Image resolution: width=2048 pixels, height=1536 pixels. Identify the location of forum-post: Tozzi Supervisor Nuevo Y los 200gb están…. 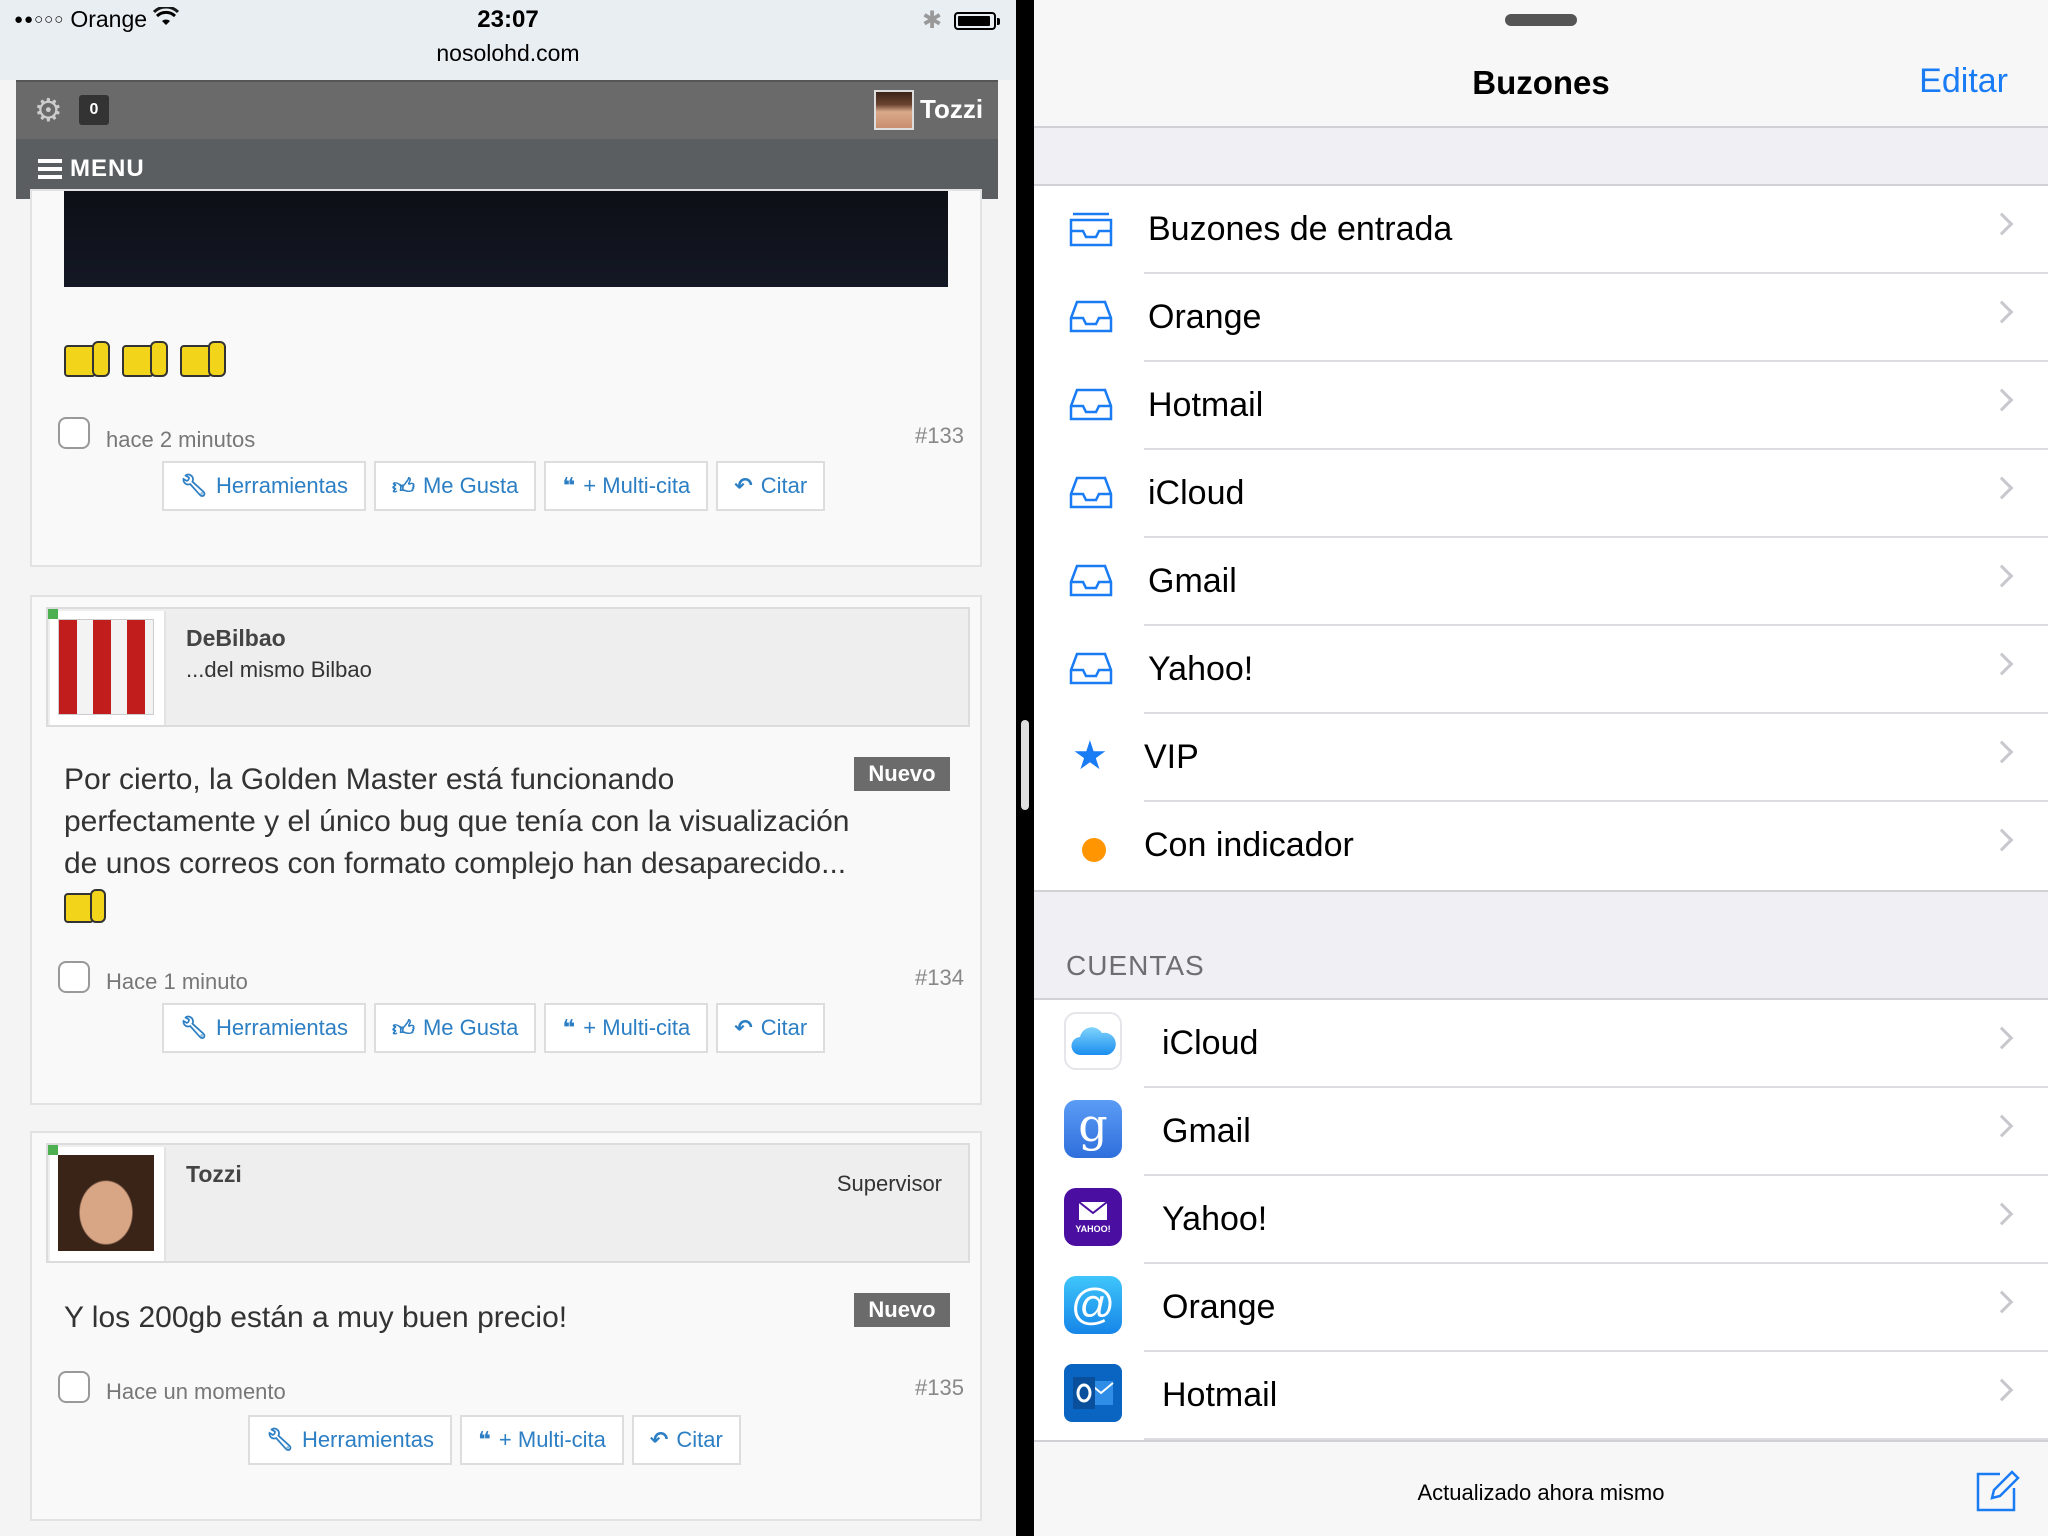
(506, 1326).